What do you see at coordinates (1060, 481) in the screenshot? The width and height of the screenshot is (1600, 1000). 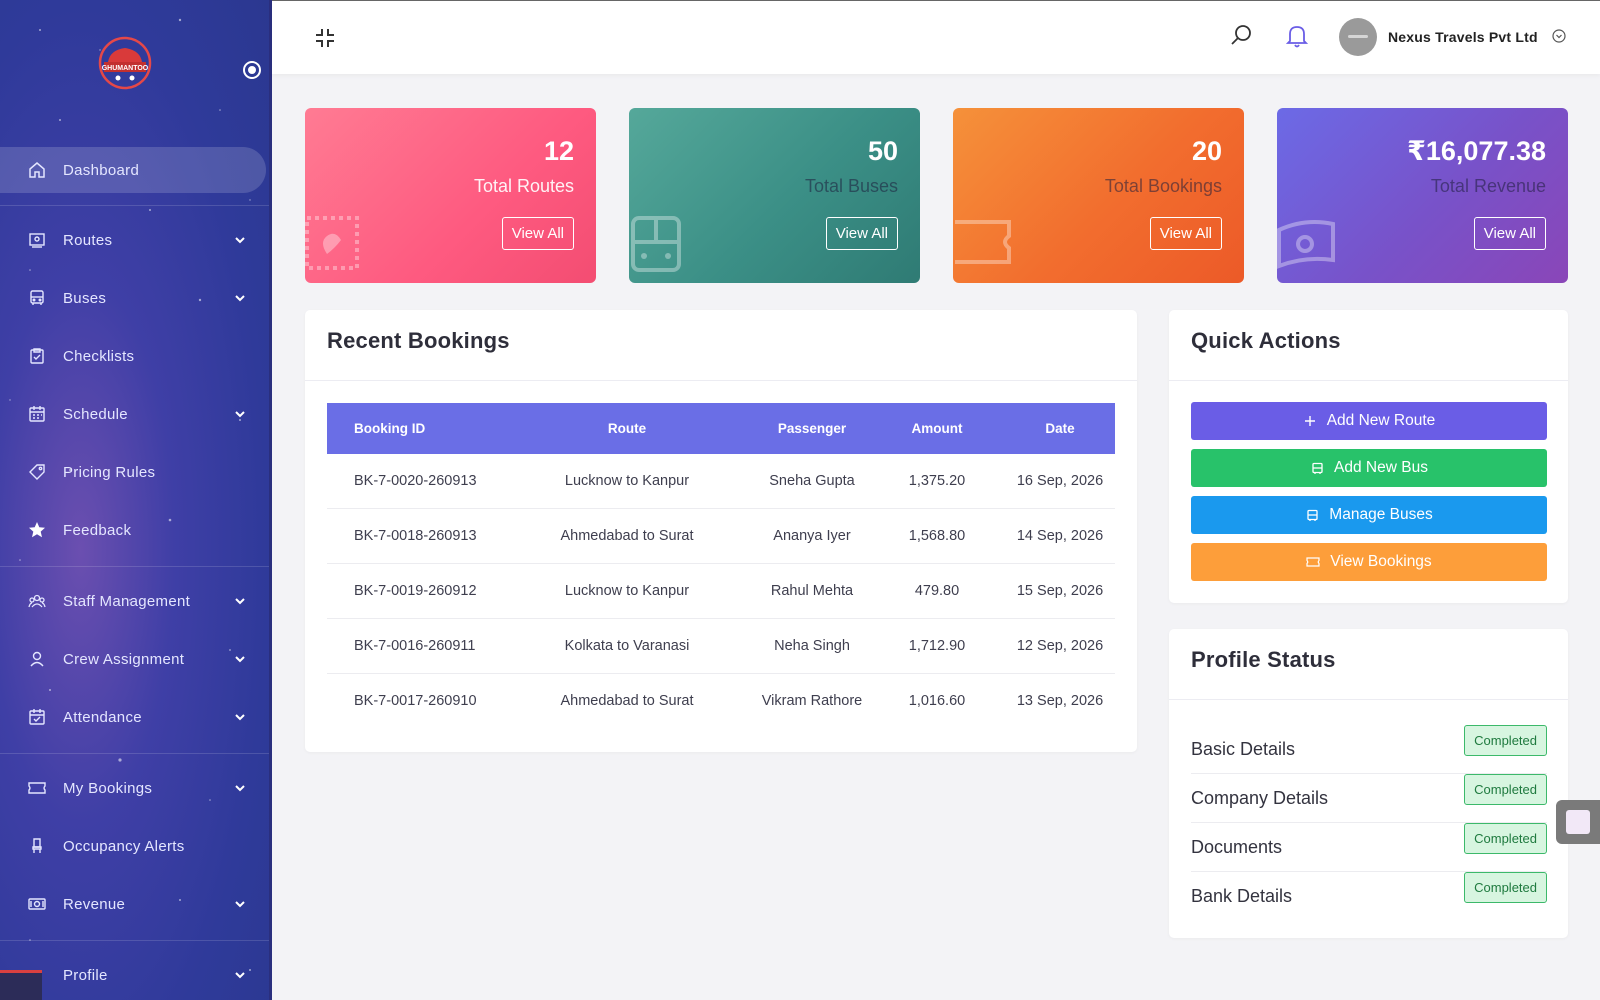 I see `cell-date: 16 Sep, 2026` at bounding box center [1060, 481].